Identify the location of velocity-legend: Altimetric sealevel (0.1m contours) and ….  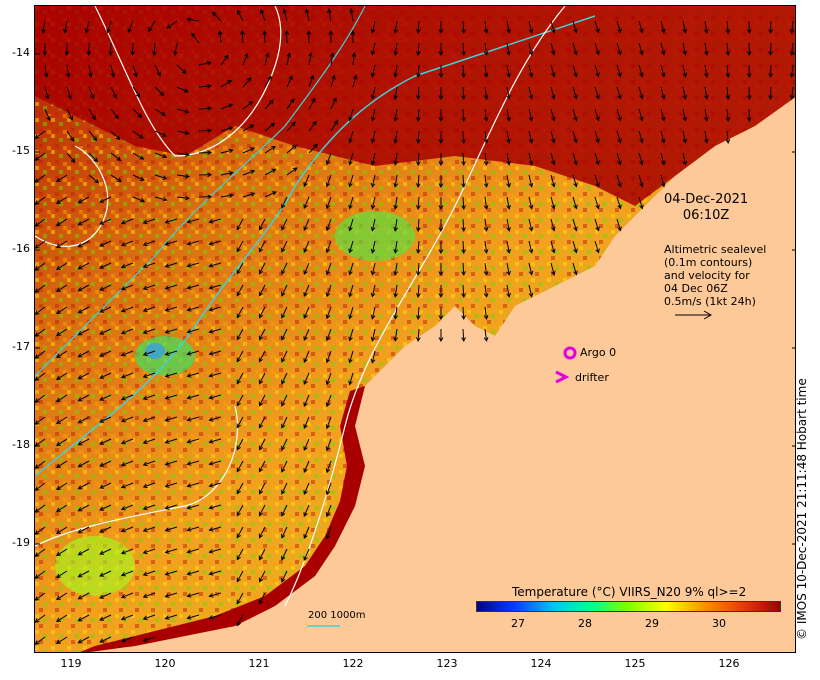
(715, 275).